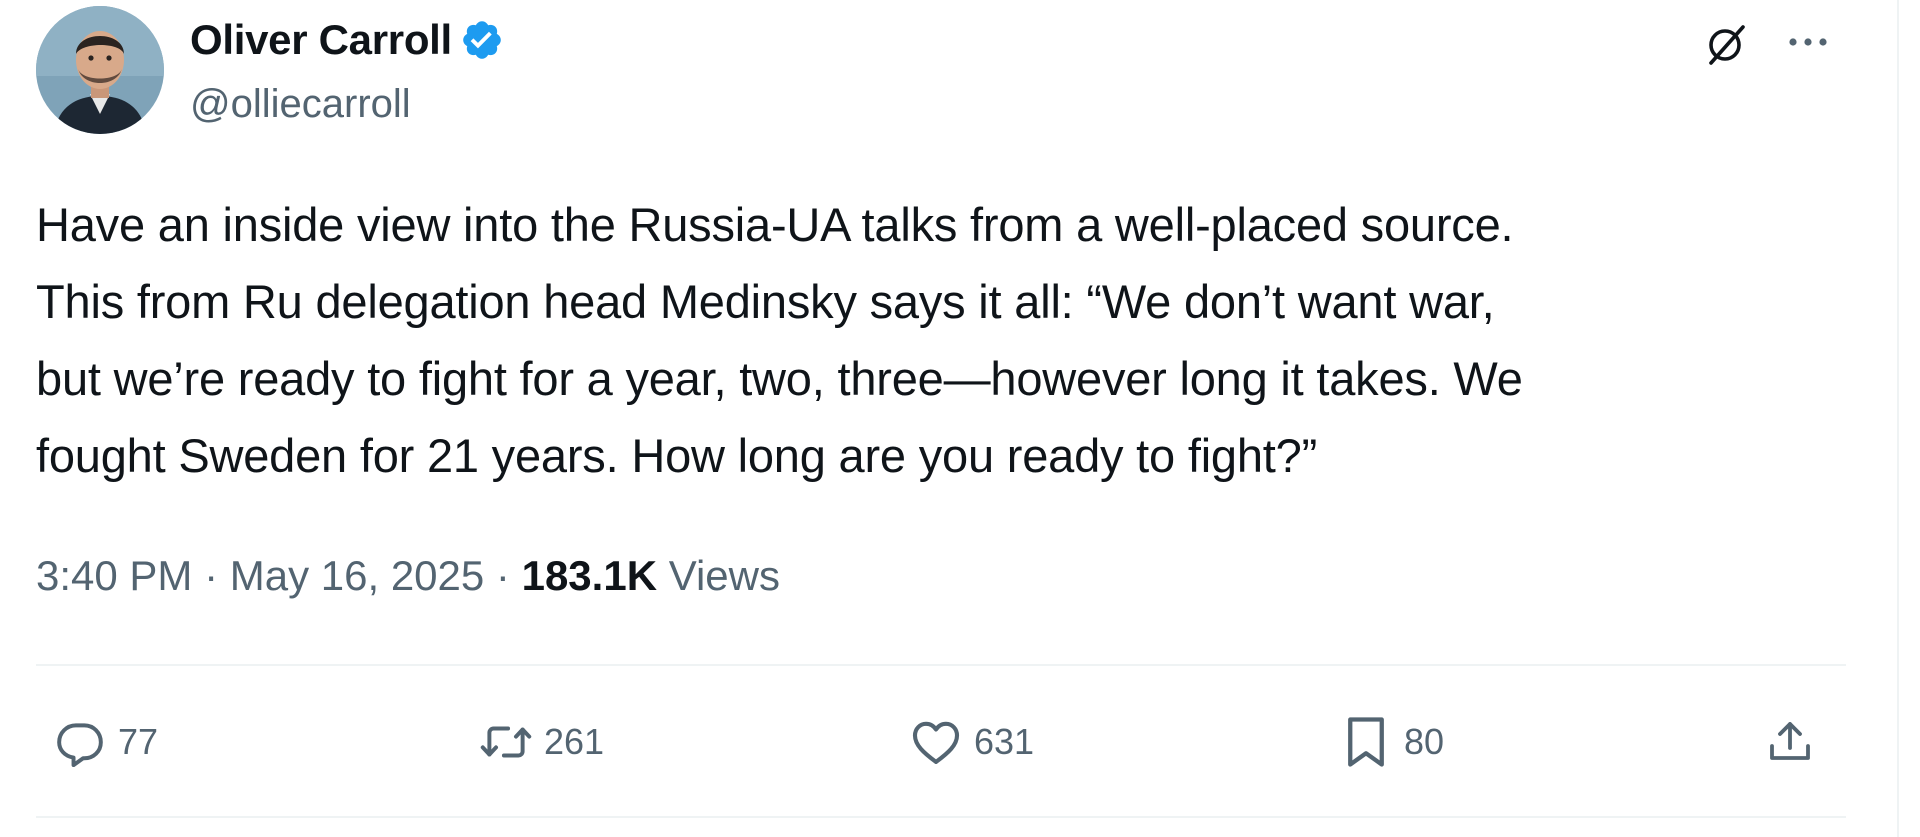 The image size is (1920, 837). What do you see at coordinates (1004, 741) in the screenshot?
I see `like-count: 631` at bounding box center [1004, 741].